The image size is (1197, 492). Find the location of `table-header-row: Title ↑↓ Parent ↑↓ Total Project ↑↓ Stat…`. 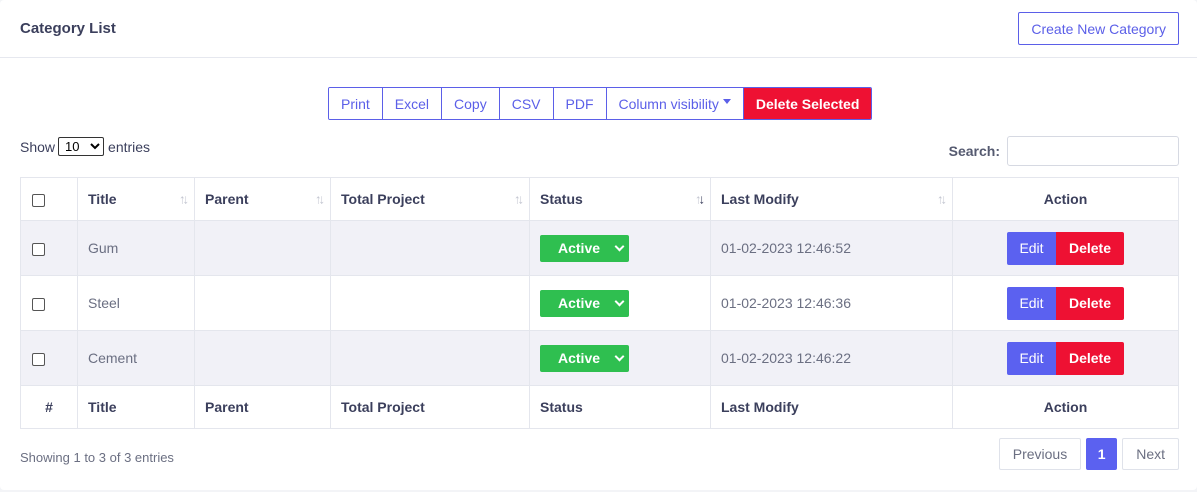

table-header-row: Title ↑↓ Parent ↑↓ Total Project ↑↓ Stat… is located at coordinates (599, 199).